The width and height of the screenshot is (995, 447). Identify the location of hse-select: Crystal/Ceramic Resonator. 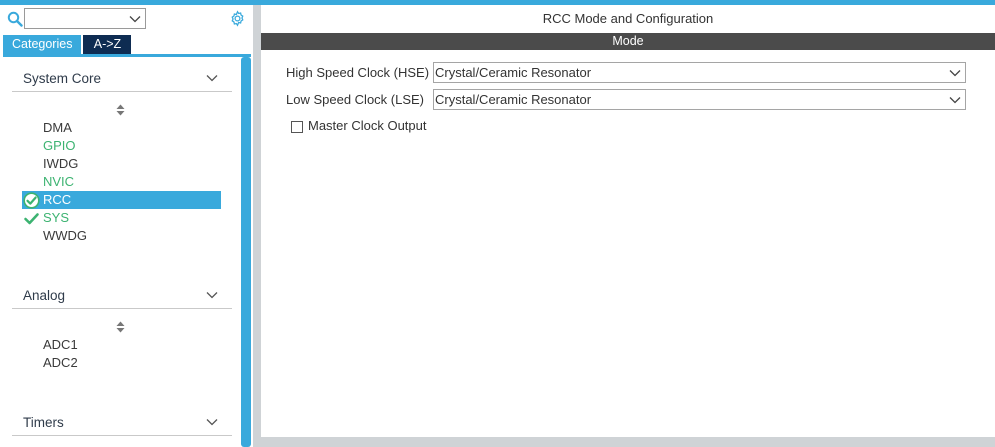
(699, 72).